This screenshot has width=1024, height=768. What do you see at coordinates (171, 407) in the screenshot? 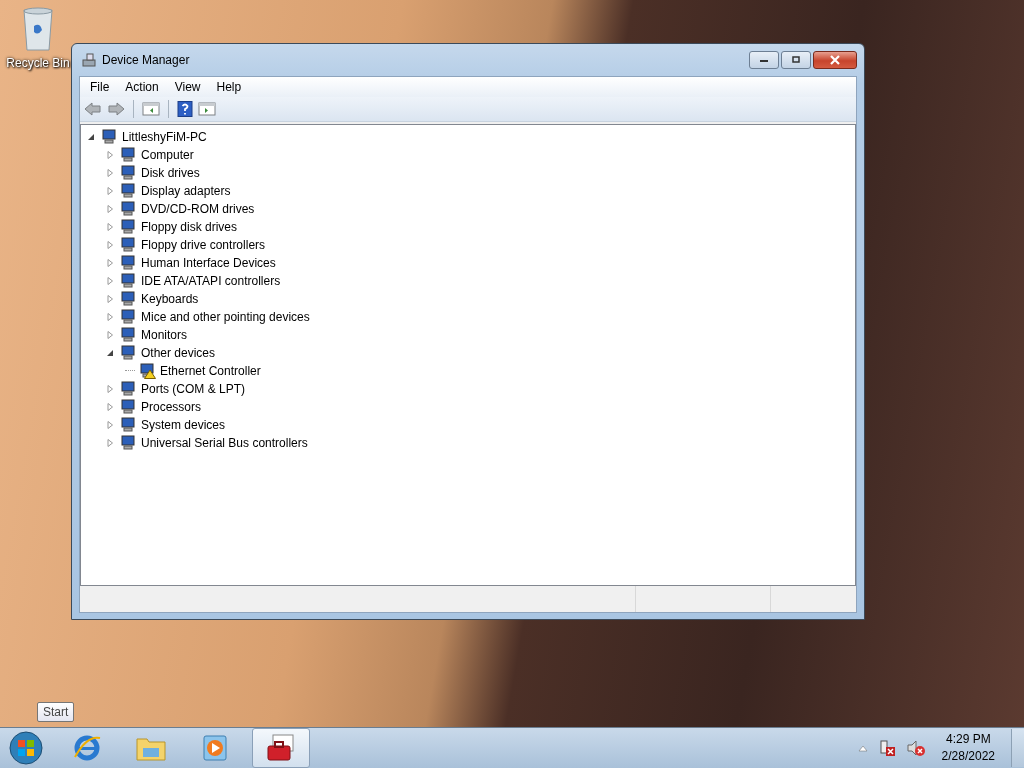
I see `tree-item: Processors` at bounding box center [171, 407].